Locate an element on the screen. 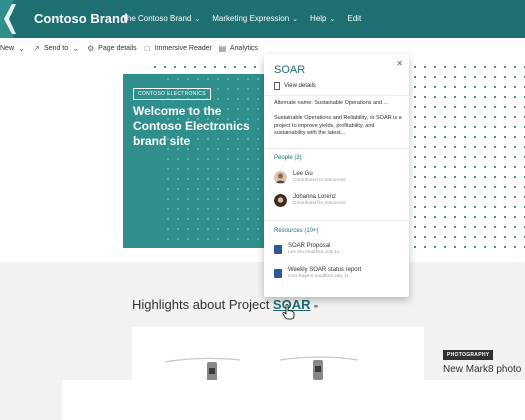  resource-name: SOAR Proposal is located at coordinates (309, 246).